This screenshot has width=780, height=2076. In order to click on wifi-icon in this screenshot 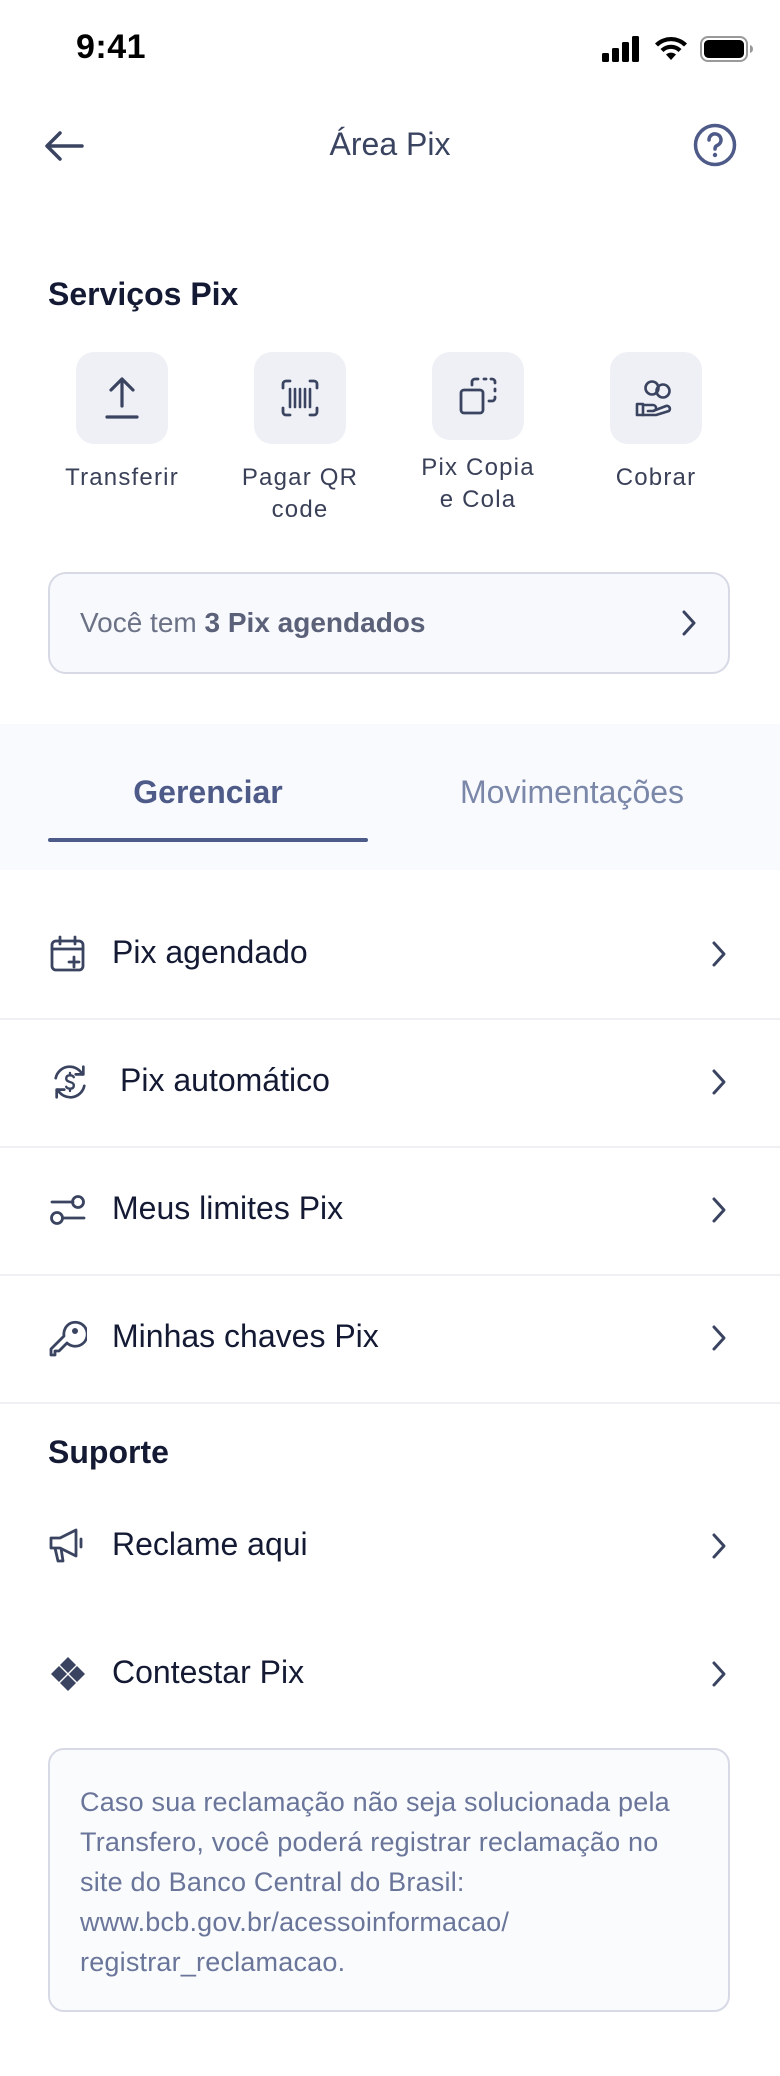, I will do `click(671, 51)`.